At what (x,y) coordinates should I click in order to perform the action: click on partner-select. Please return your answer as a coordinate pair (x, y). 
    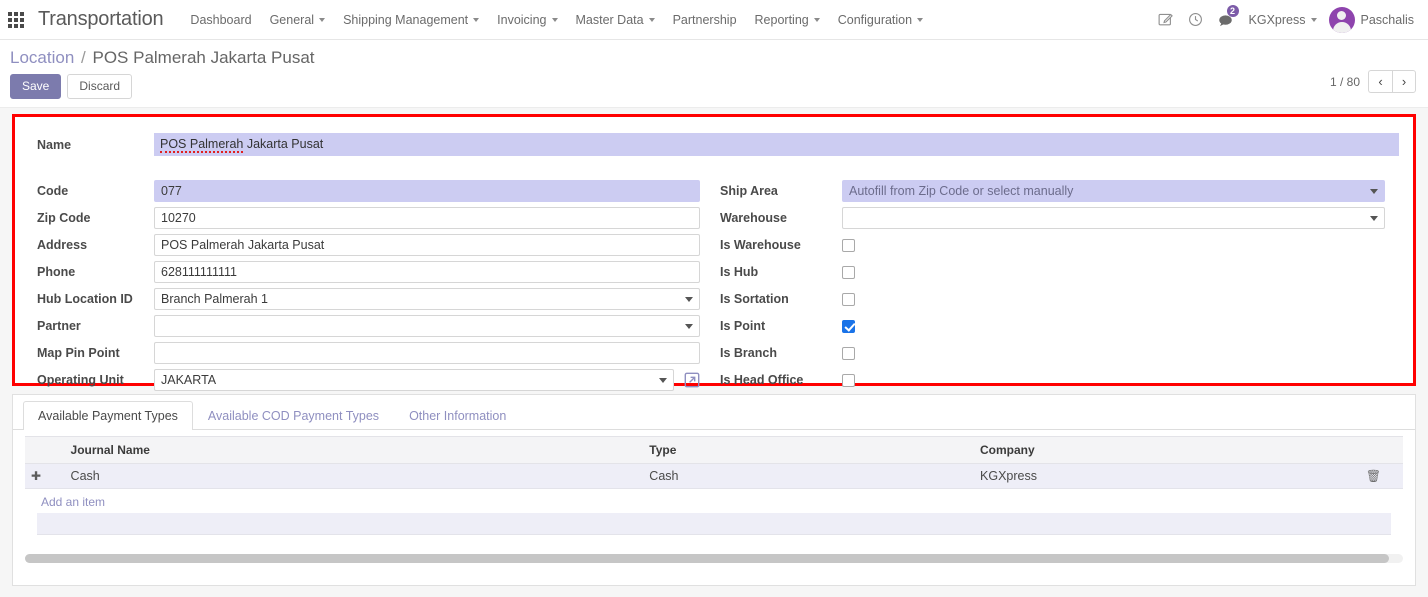
    Looking at the image, I should click on (427, 326).